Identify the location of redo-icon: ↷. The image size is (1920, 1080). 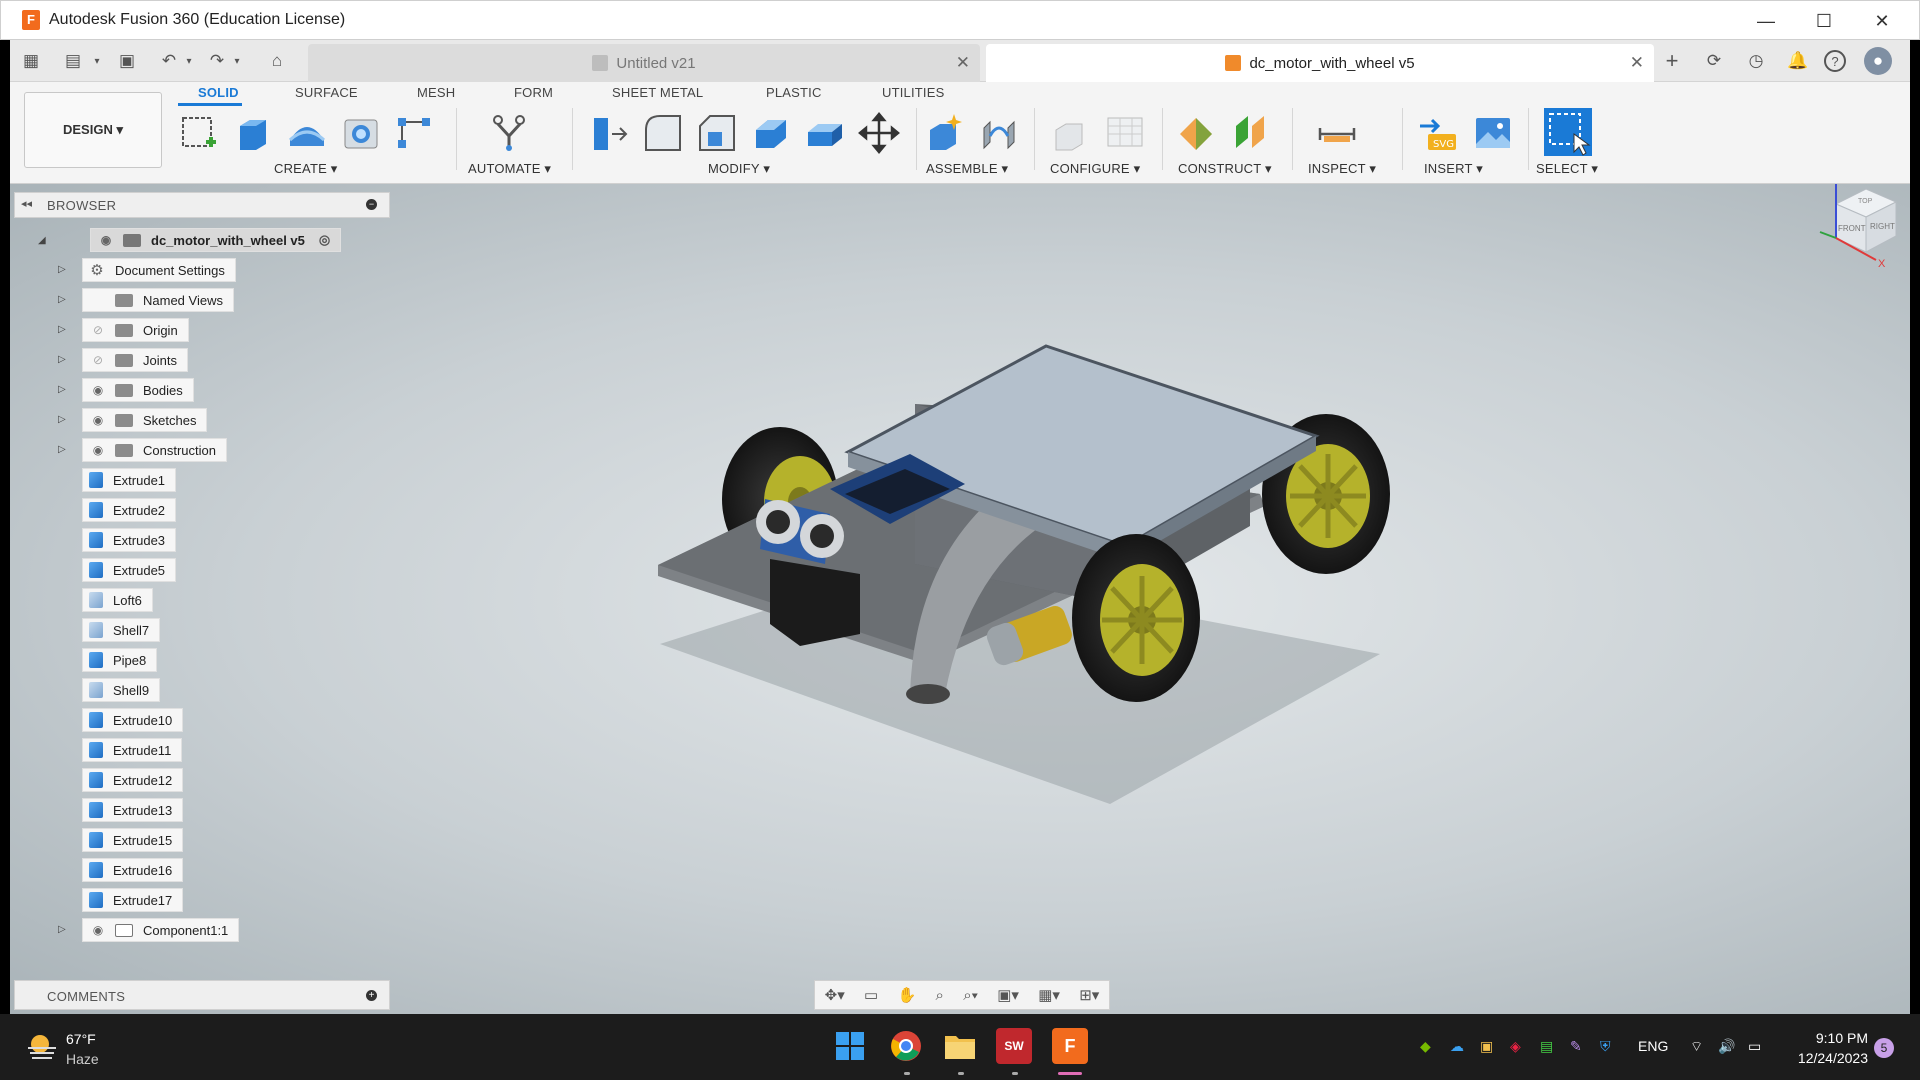
(217, 61).